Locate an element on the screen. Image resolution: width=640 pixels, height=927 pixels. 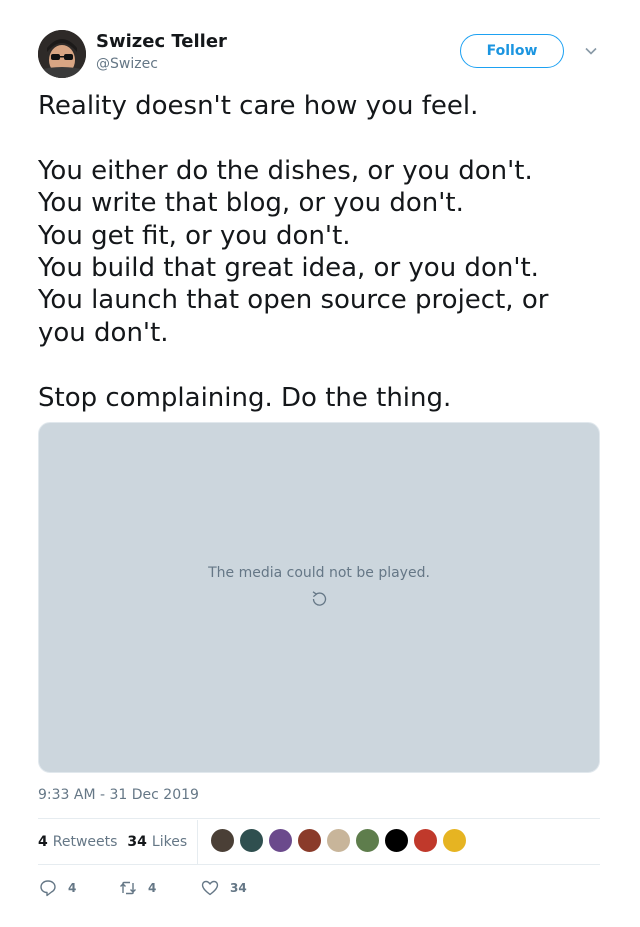
avatar is located at coordinates (62, 54).